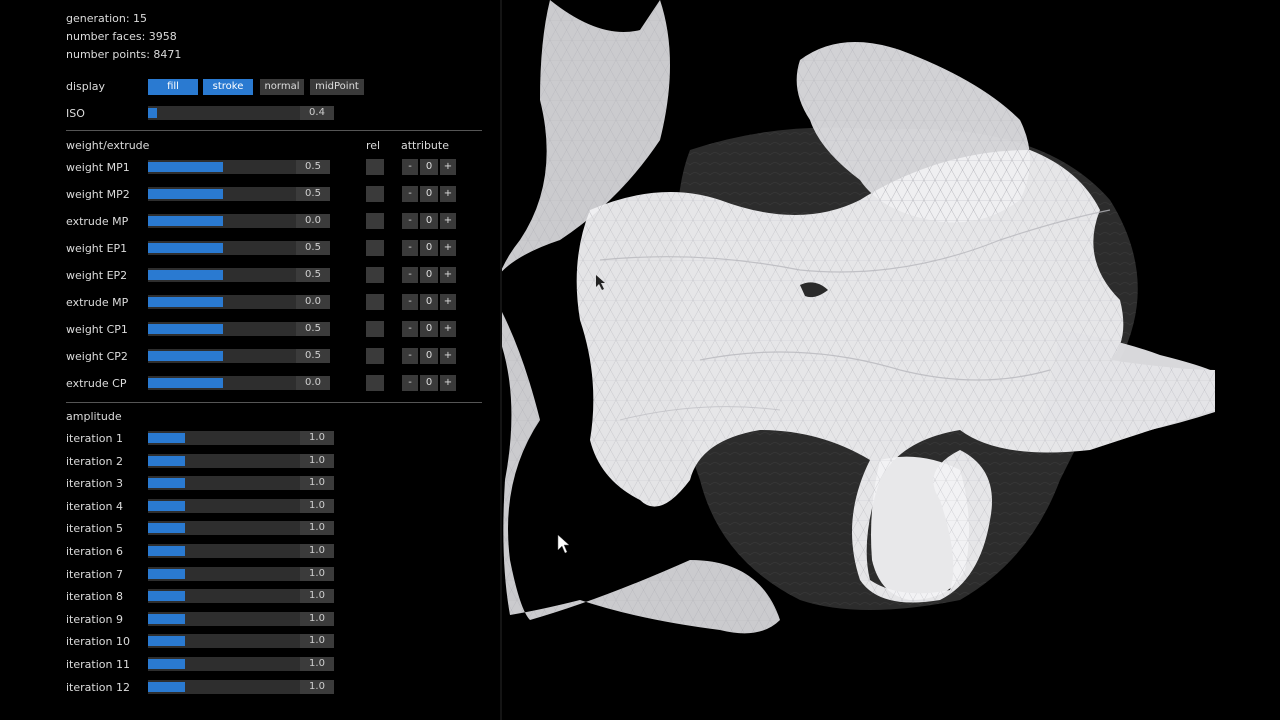  I want to click on display-midpoint-button: midPoint, so click(337, 87).